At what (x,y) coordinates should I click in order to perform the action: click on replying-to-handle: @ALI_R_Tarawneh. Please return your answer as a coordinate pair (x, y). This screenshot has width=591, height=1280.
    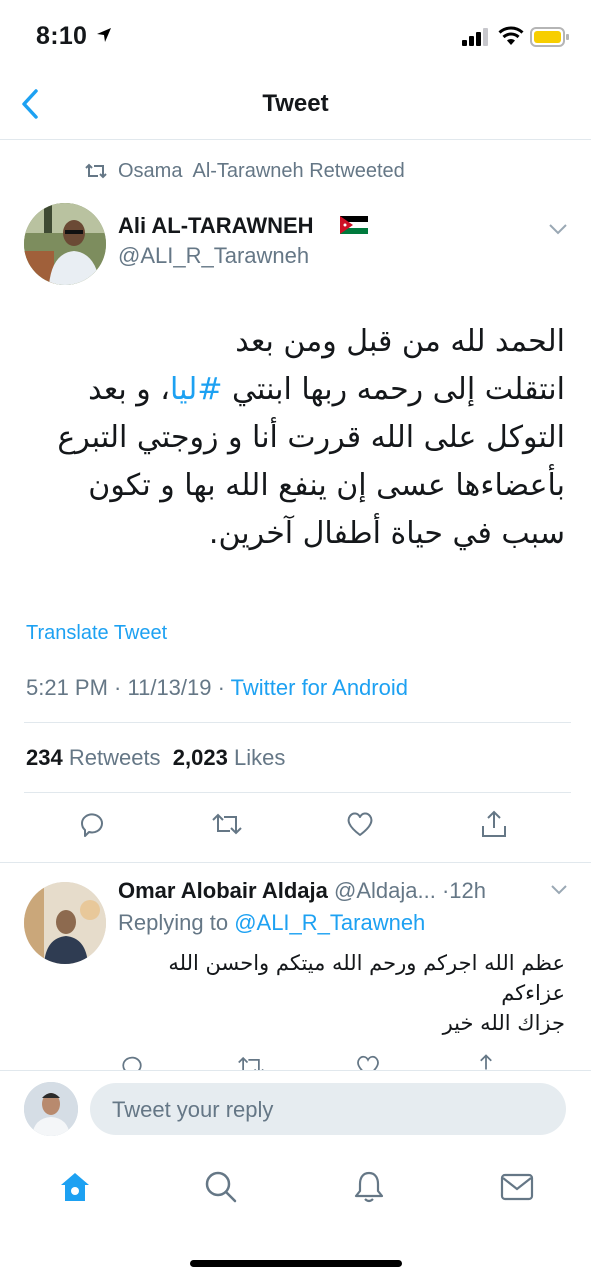
    Looking at the image, I should click on (329, 922).